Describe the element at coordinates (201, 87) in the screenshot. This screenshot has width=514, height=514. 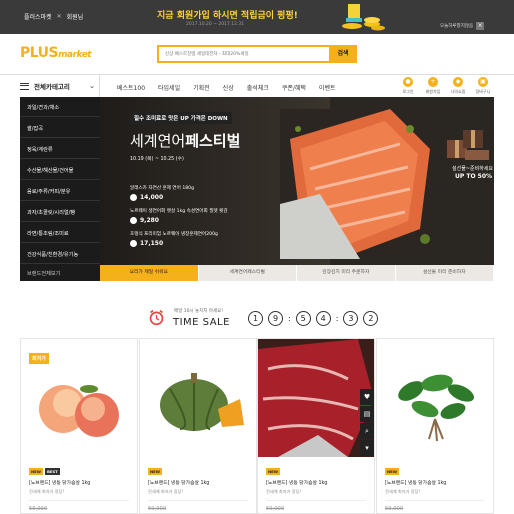
I see `menu-exhibition: 기획전` at that location.